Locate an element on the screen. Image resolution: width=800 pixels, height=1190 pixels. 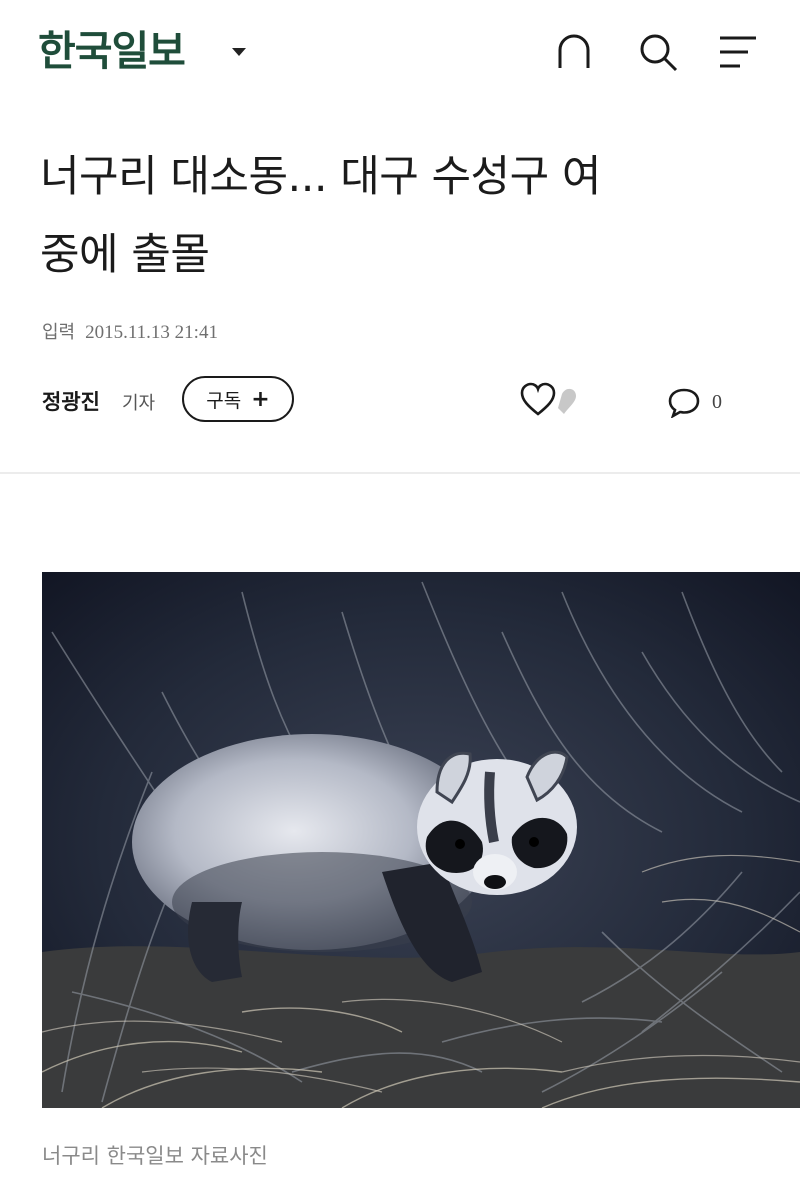
comment-button: 0 is located at coordinates (694, 402).